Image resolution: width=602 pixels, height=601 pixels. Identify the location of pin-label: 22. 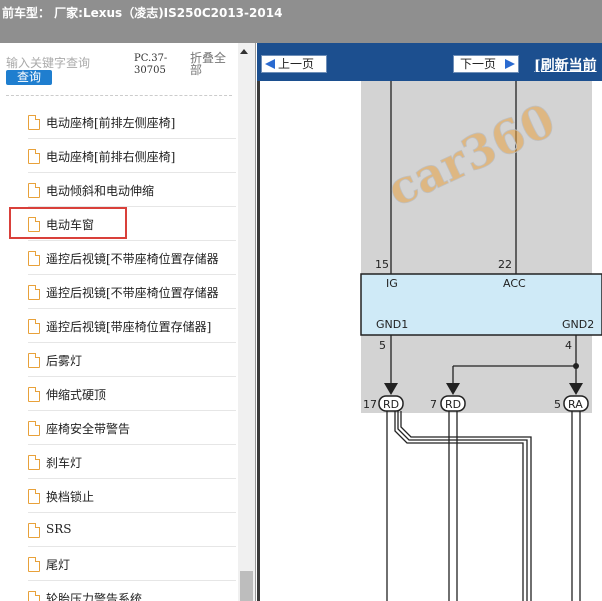
(505, 264).